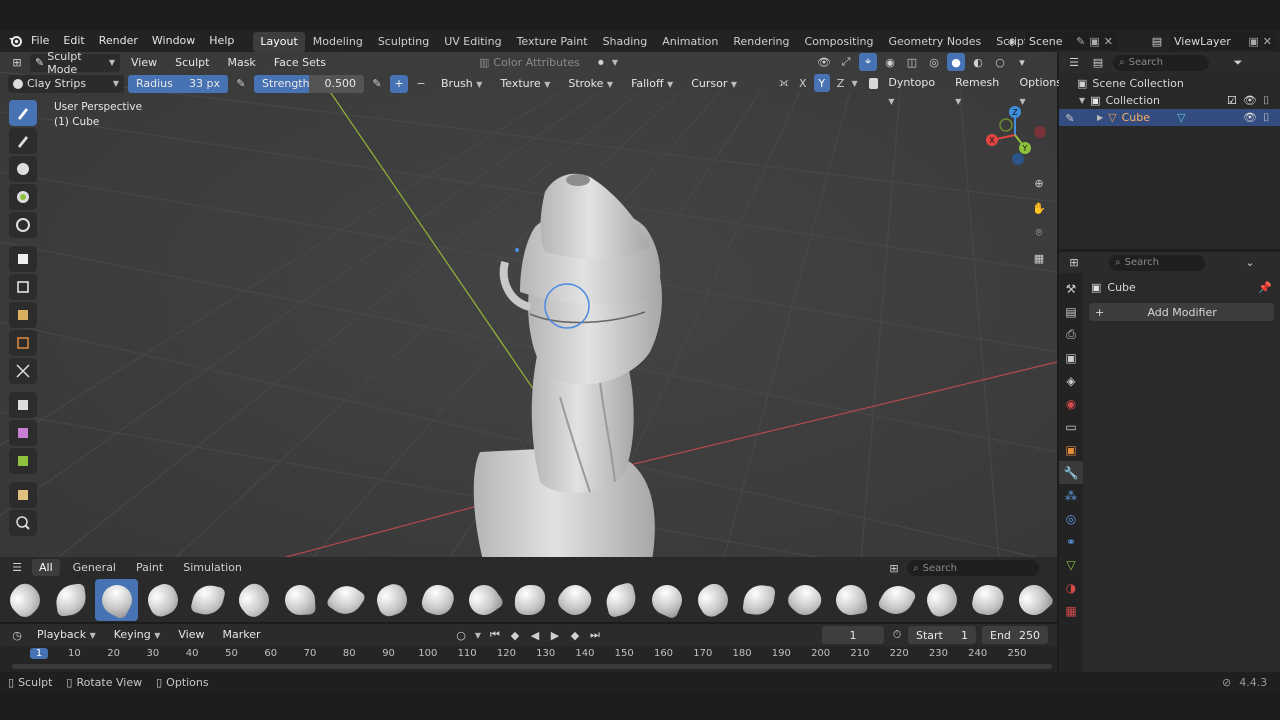 The width and height of the screenshot is (1280, 720). I want to click on playback-menu: Playback ▼, so click(66, 635).